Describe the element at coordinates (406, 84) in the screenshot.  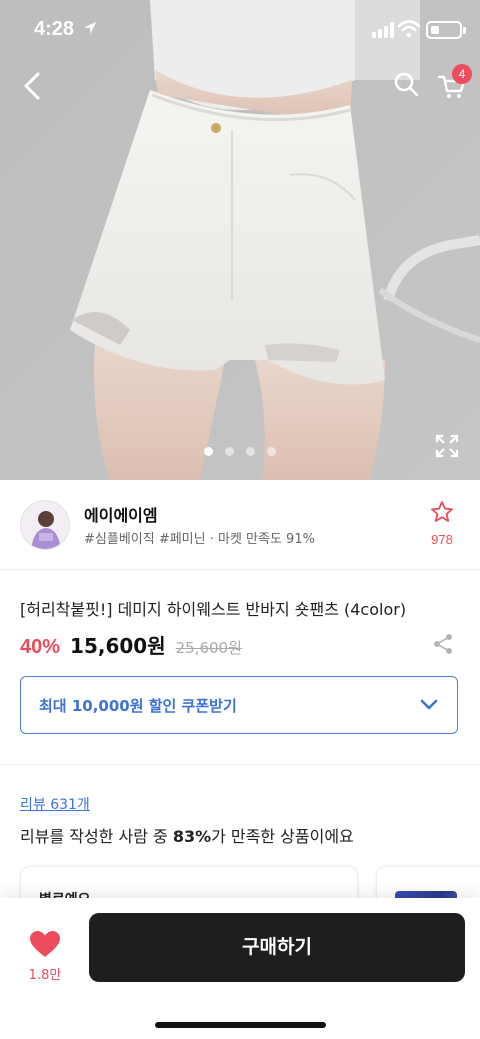
I see `search-icon` at that location.